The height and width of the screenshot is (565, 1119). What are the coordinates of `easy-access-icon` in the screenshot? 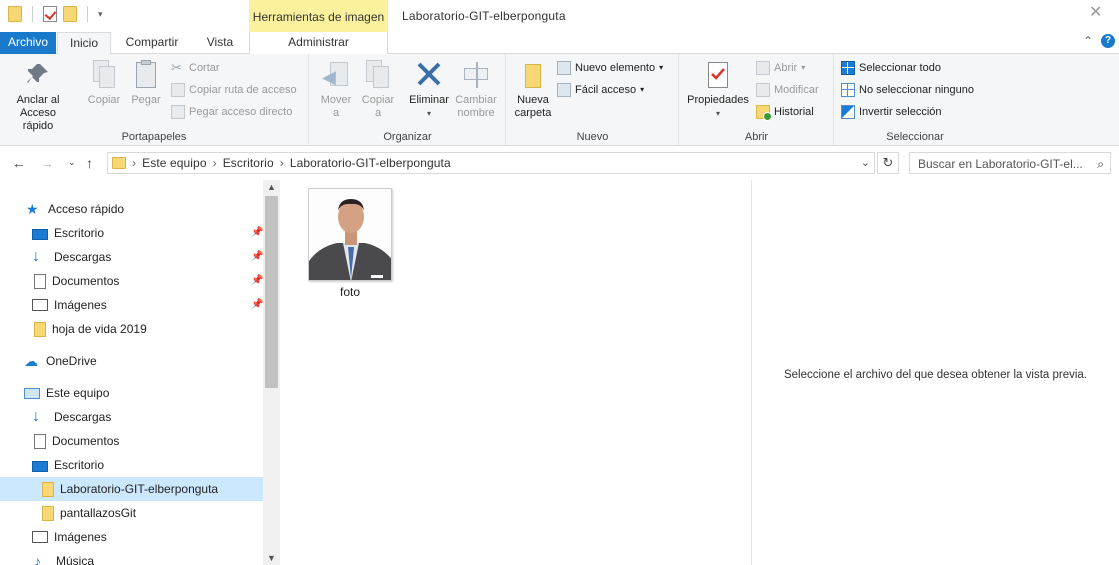 It's located at (564, 90).